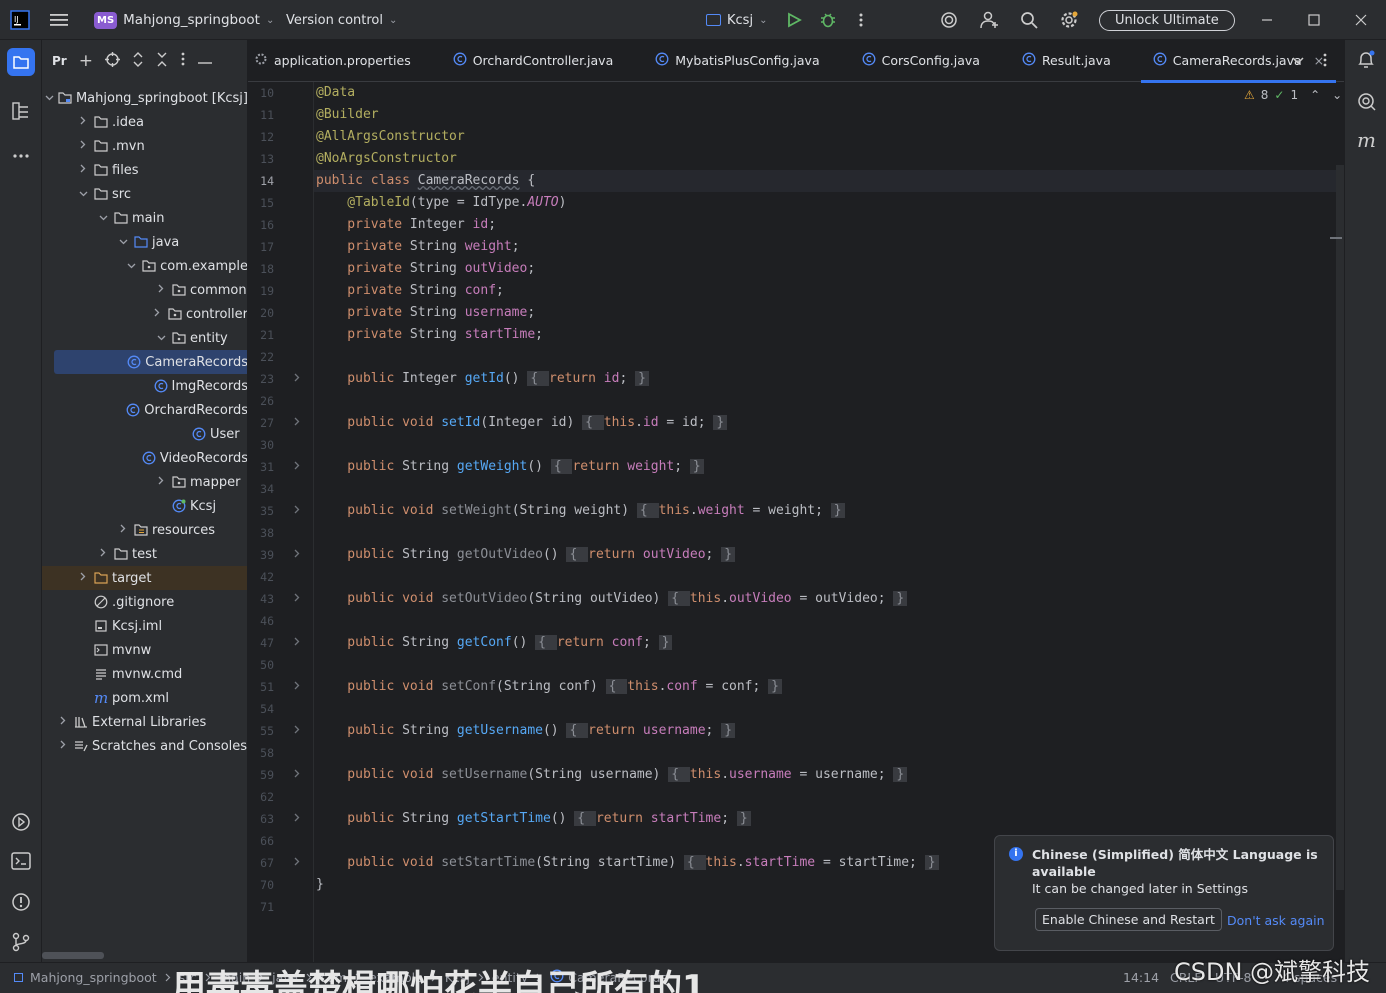 The height and width of the screenshot is (993, 1386). What do you see at coordinates (533, 61) in the screenshot?
I see `editor-tab: OrchardController.java` at bounding box center [533, 61].